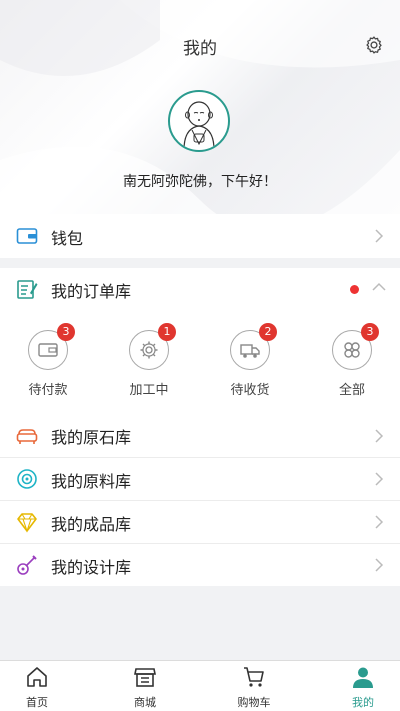 This screenshot has height=711, width=400. I want to click on monk-avatar-illustration, so click(199, 125).